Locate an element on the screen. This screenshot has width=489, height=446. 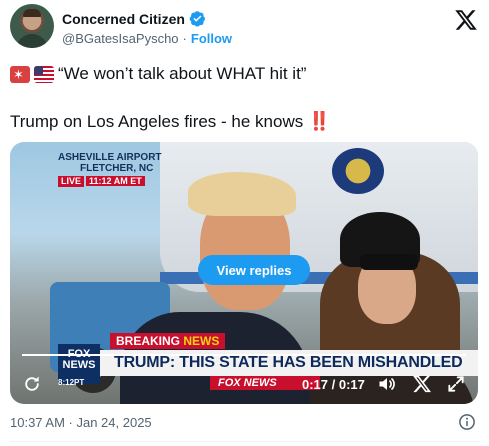
replay-icon is located at coordinates (32, 384).